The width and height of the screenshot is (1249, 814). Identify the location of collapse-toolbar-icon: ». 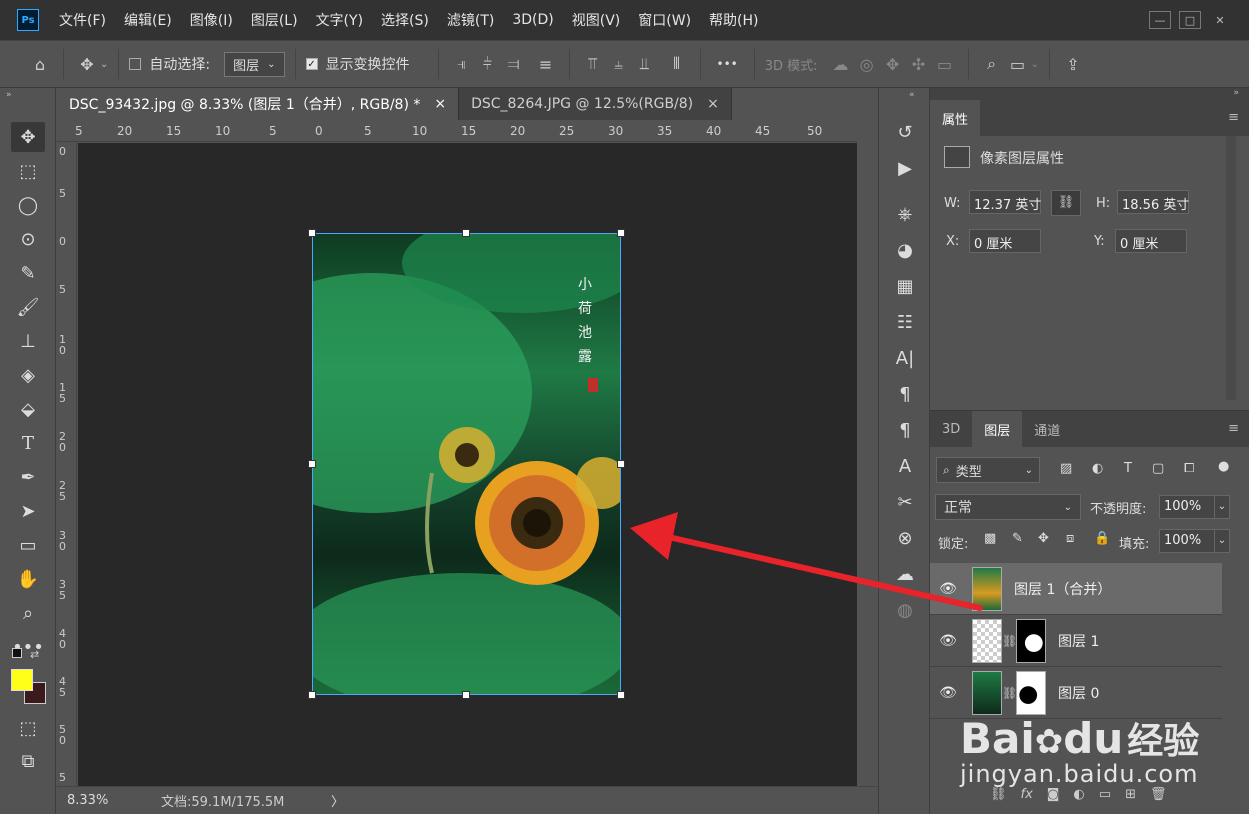
(27, 95).